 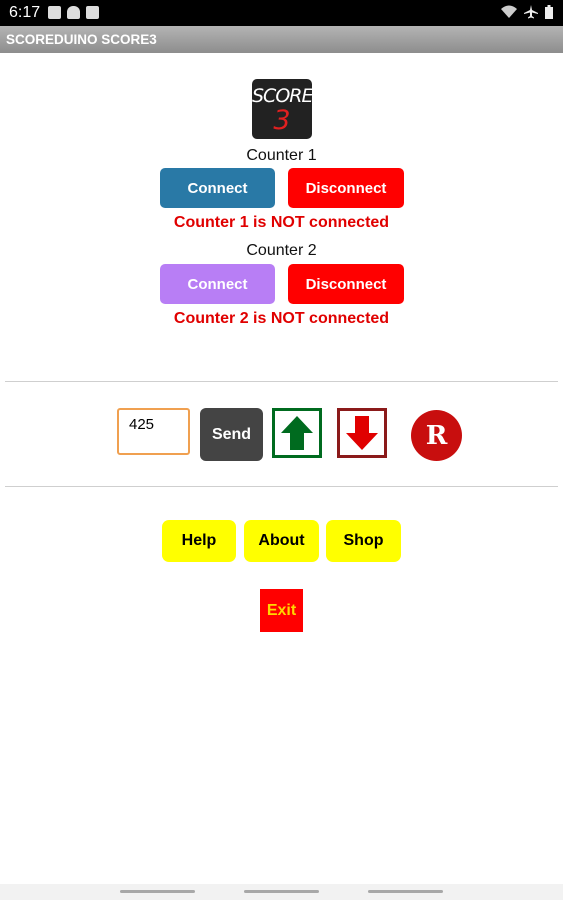 I want to click on nav-recents, so click(x=405, y=891).